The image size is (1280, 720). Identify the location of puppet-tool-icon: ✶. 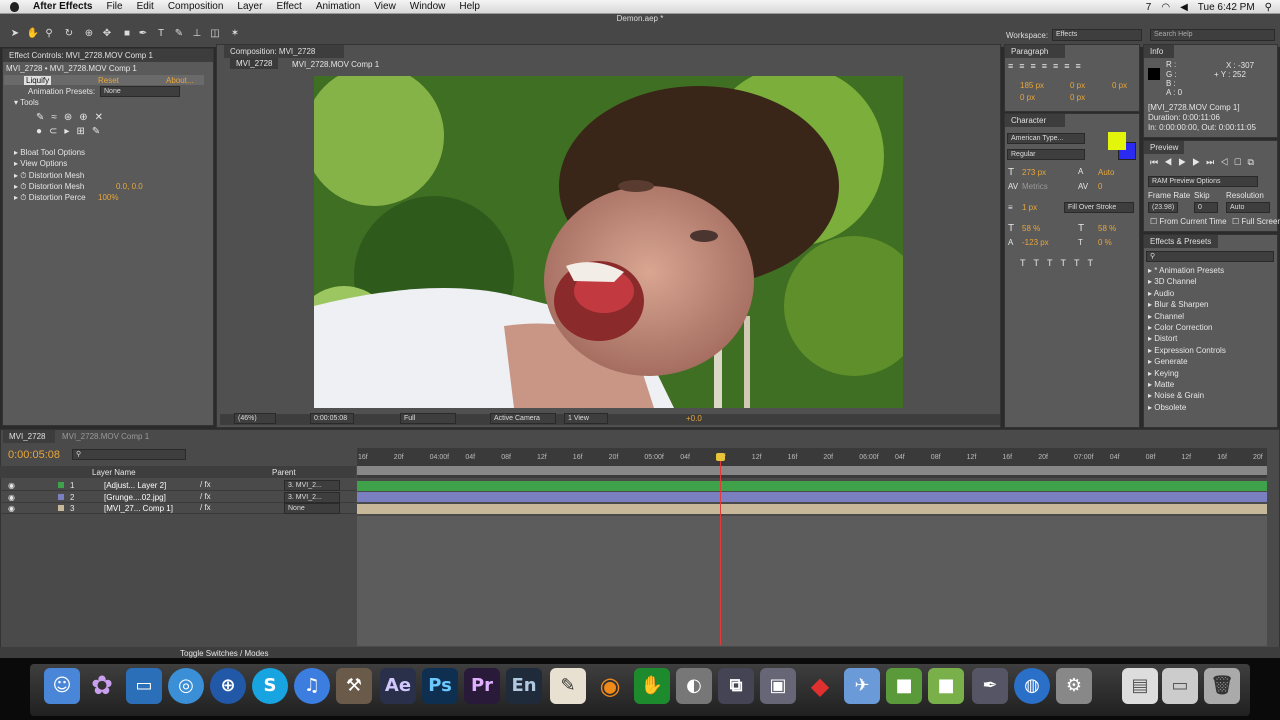
(235, 34).